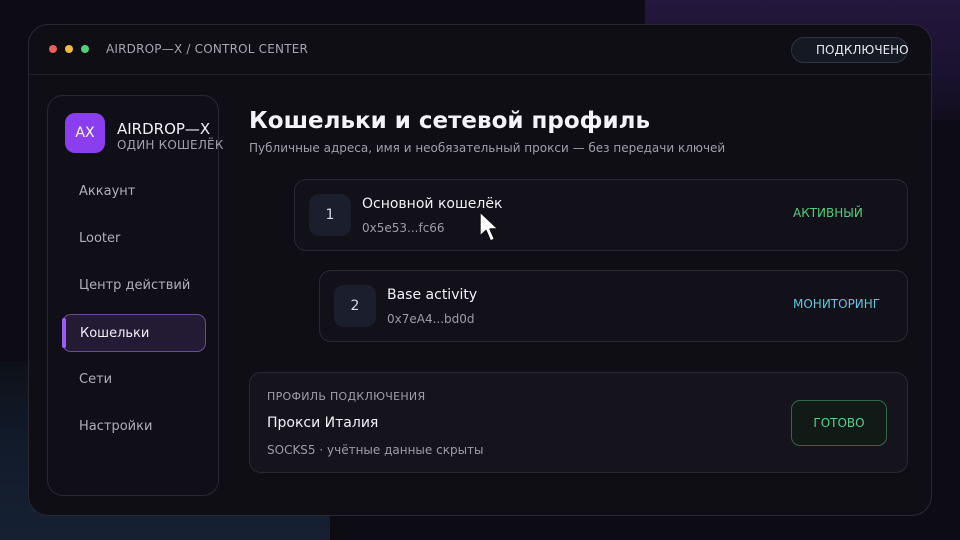  I want to click on wallet-status-badge: АКТИВНЫЙ, so click(828, 213).